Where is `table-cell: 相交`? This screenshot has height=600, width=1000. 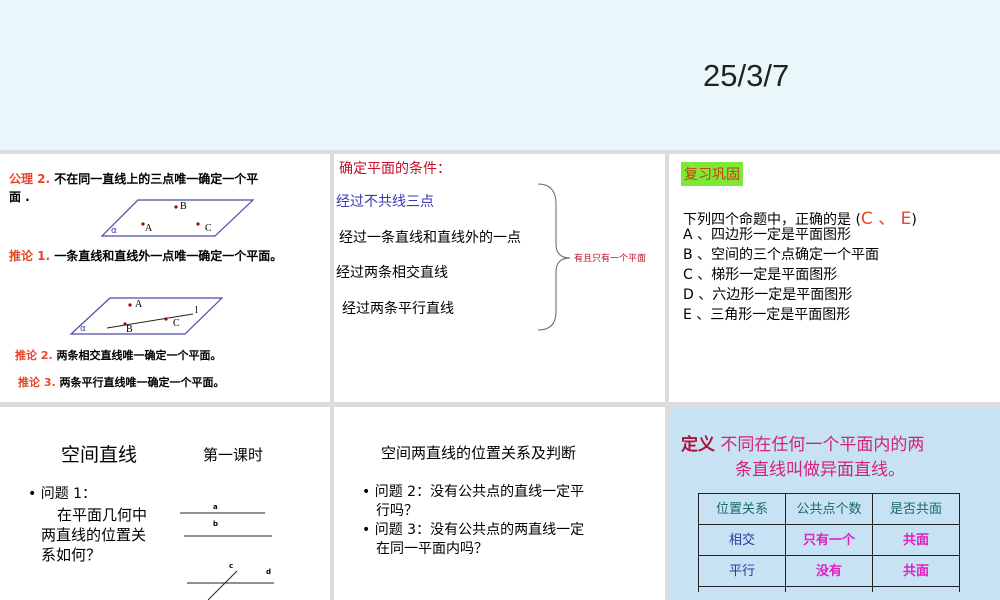 table-cell: 相交 is located at coordinates (742, 540).